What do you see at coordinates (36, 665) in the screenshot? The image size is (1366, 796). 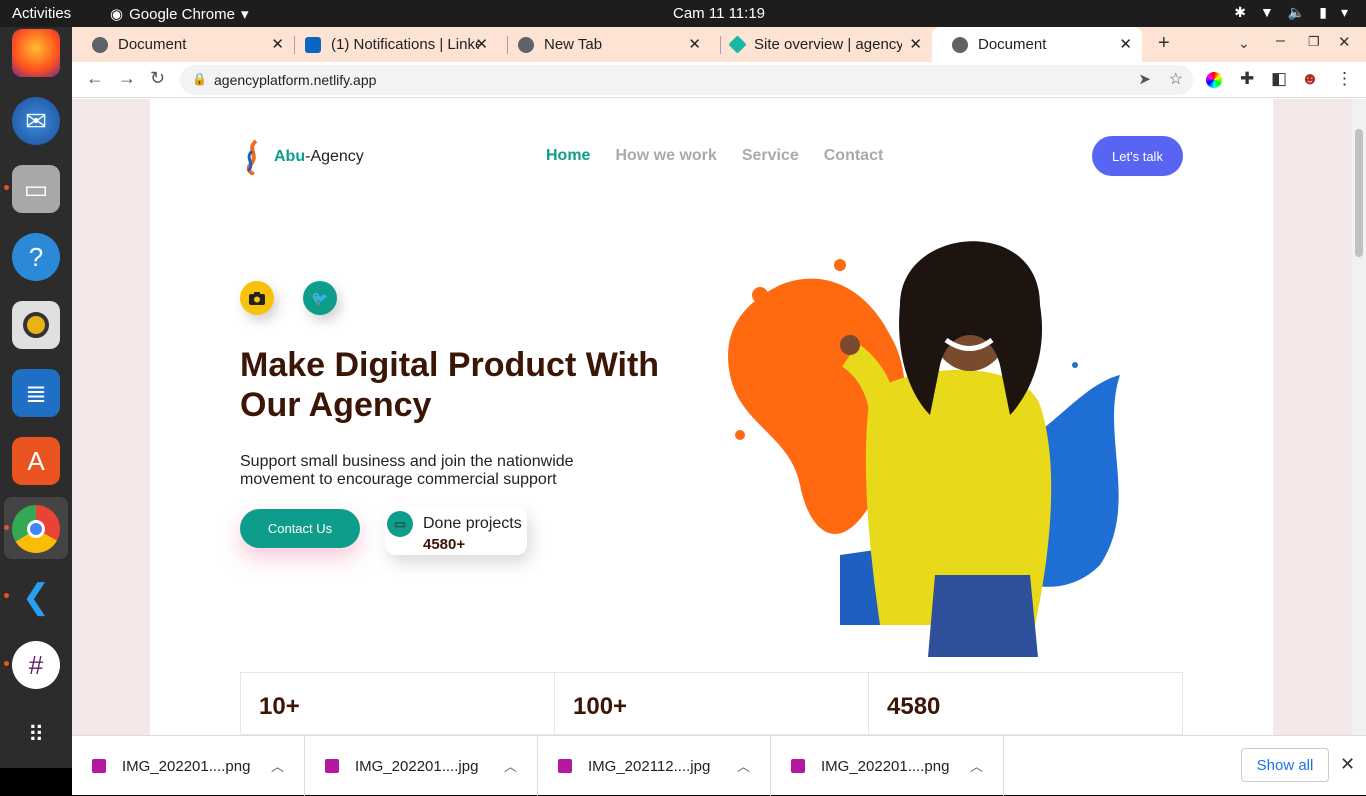 I see `slack-icon: #` at bounding box center [36, 665].